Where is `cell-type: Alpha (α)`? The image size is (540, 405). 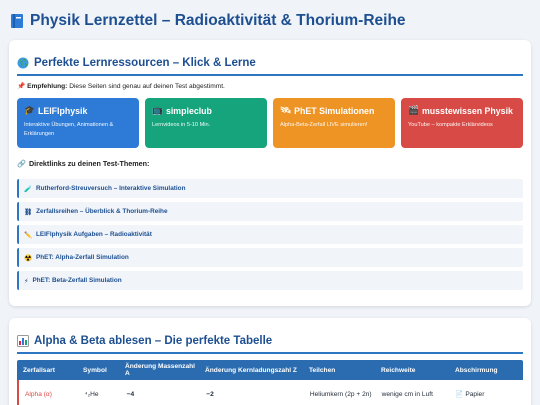
cell-type: Alpha (α) is located at coordinates (38, 395).